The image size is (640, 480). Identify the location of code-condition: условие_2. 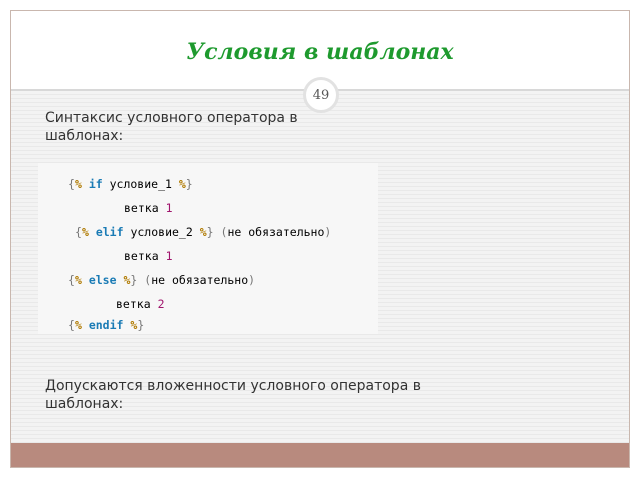
(161, 232).